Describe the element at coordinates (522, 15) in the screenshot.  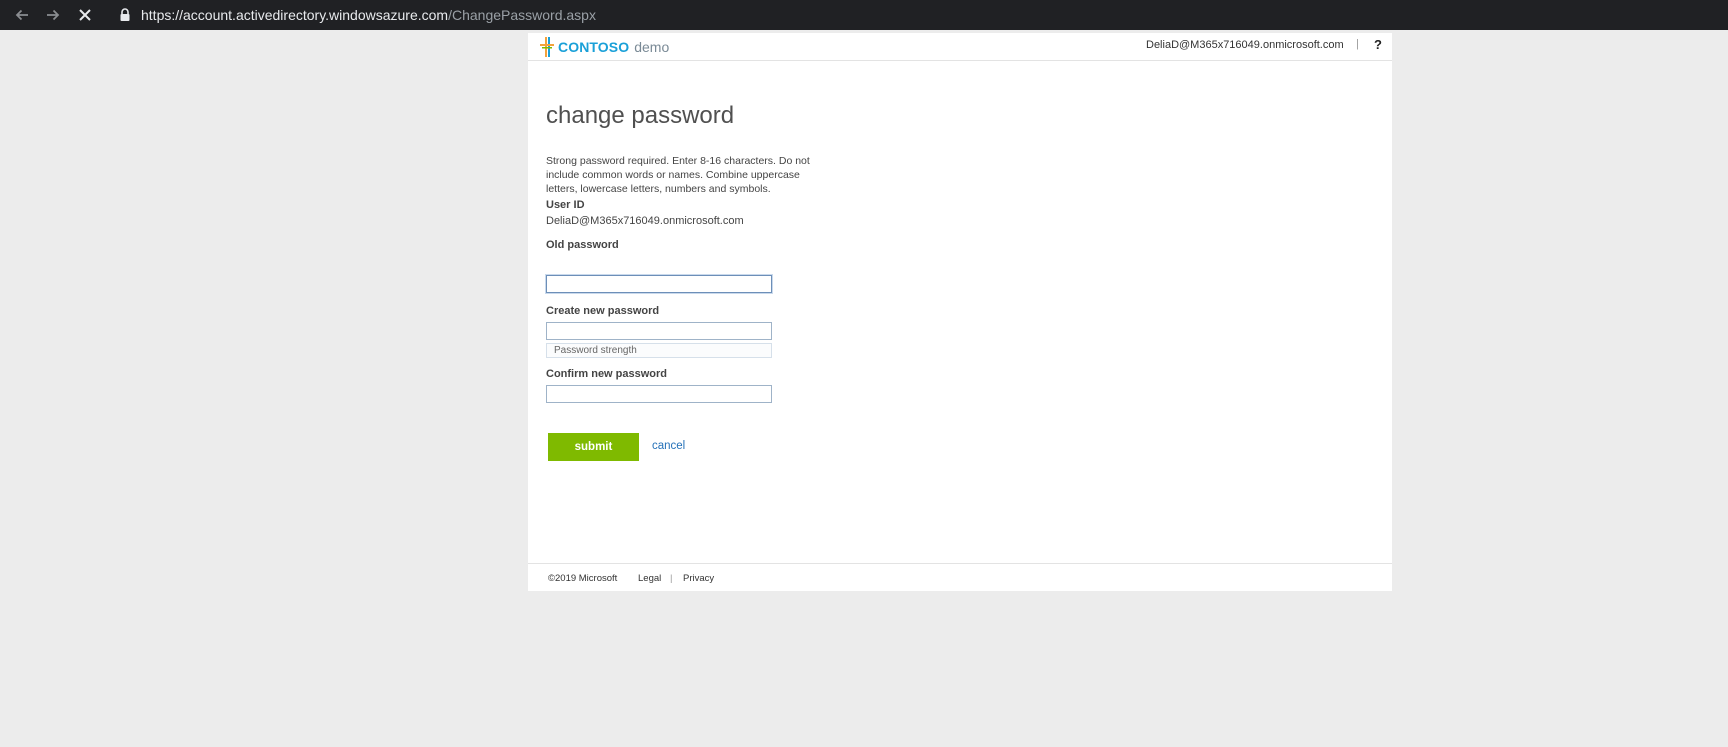
I see `url-path: /ChangePassword.aspx` at that location.